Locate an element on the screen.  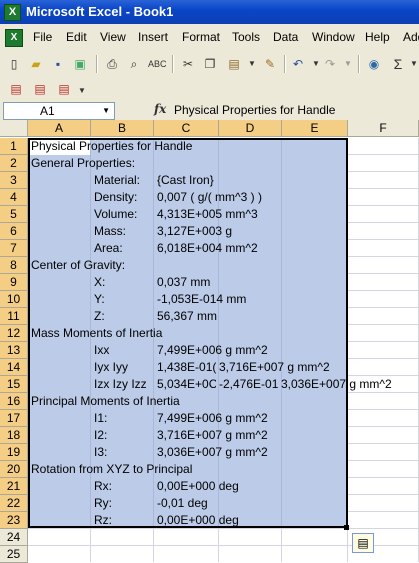
row-header-12: 12 is located at coordinates (14, 333).